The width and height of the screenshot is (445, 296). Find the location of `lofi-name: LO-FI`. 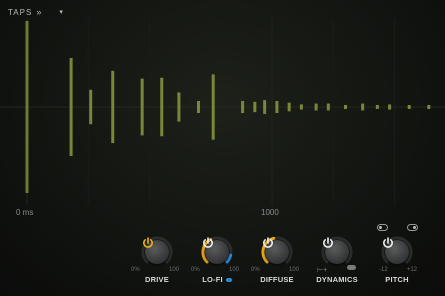

lofi-name: LO-FI is located at coordinates (212, 279).